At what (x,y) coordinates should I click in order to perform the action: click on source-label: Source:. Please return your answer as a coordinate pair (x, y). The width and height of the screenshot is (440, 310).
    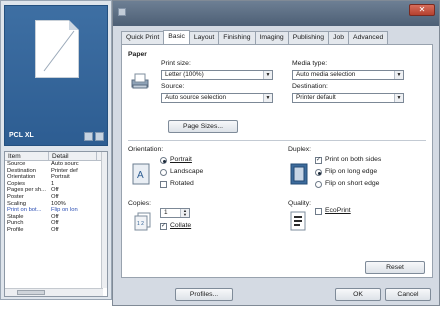
    Looking at the image, I should click on (173, 86).